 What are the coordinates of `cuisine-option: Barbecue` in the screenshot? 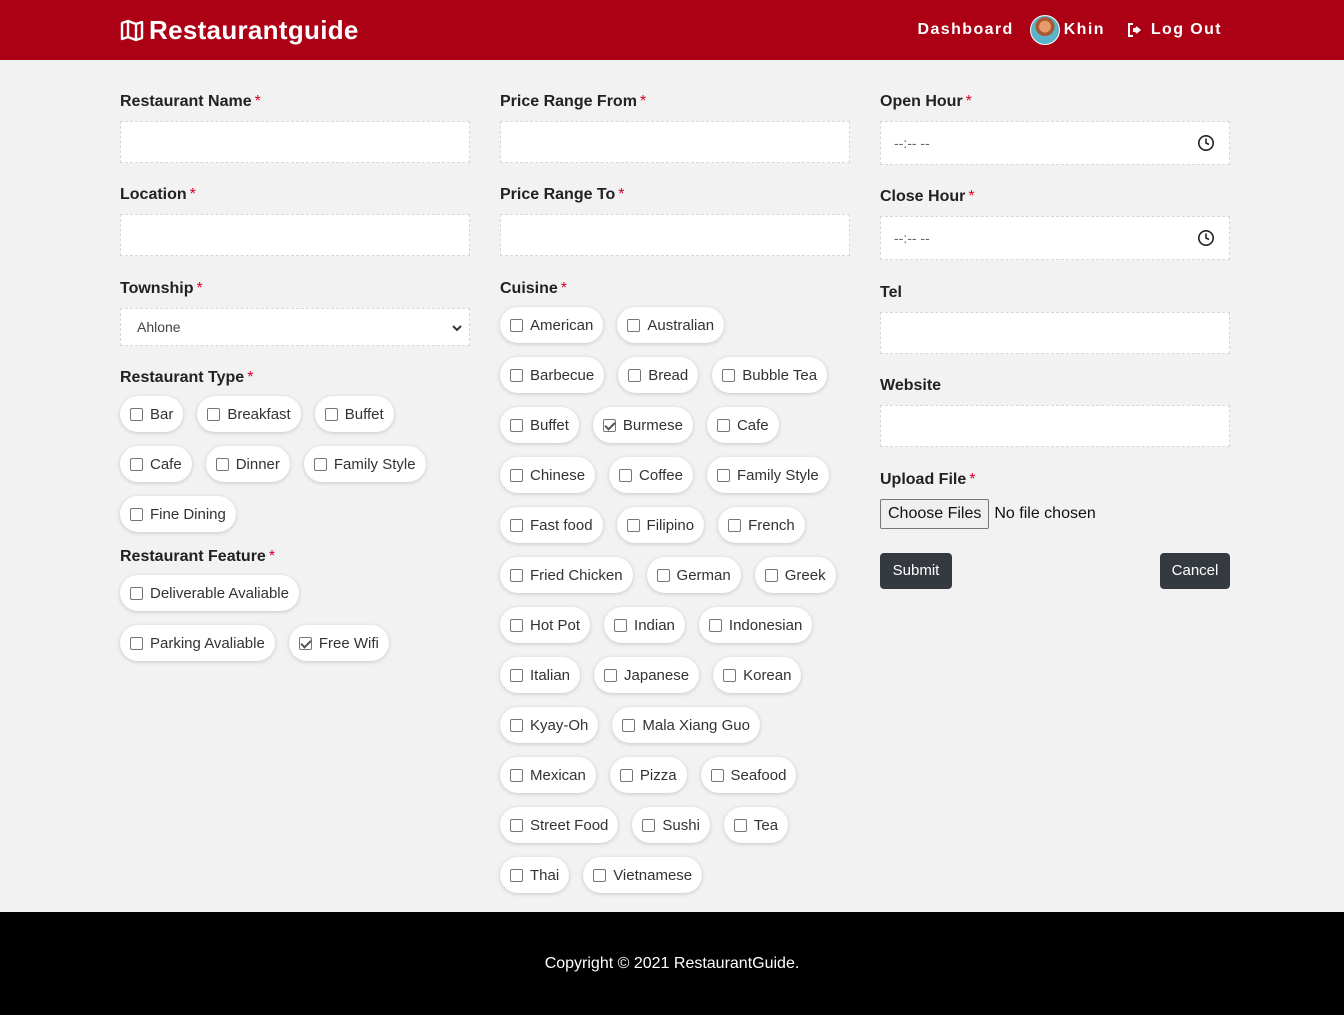 It's located at (552, 375).